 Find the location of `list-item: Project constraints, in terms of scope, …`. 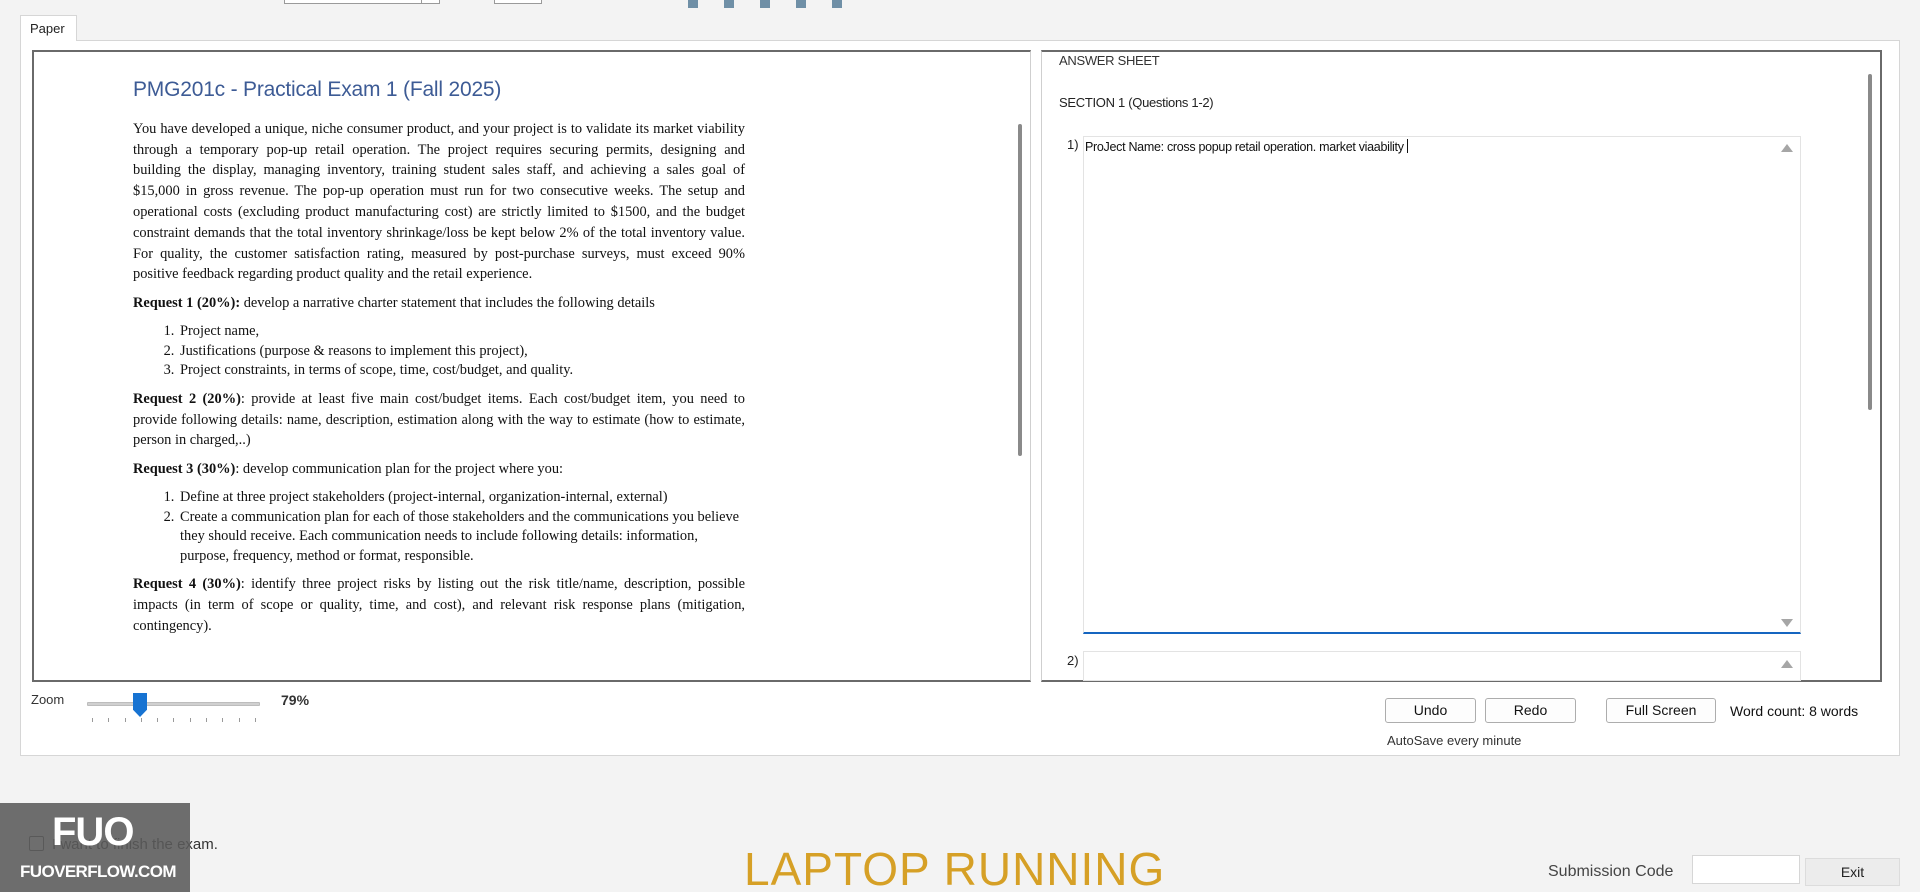

list-item: Project constraints, in terms of scope, … is located at coordinates (461, 371).